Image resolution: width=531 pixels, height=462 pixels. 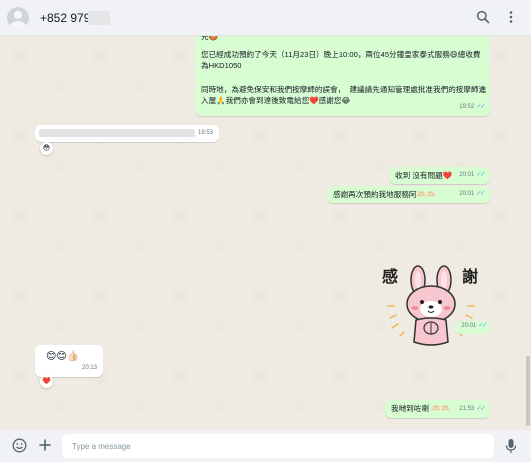 I want to click on message-time: 19:53, so click(x=205, y=133).